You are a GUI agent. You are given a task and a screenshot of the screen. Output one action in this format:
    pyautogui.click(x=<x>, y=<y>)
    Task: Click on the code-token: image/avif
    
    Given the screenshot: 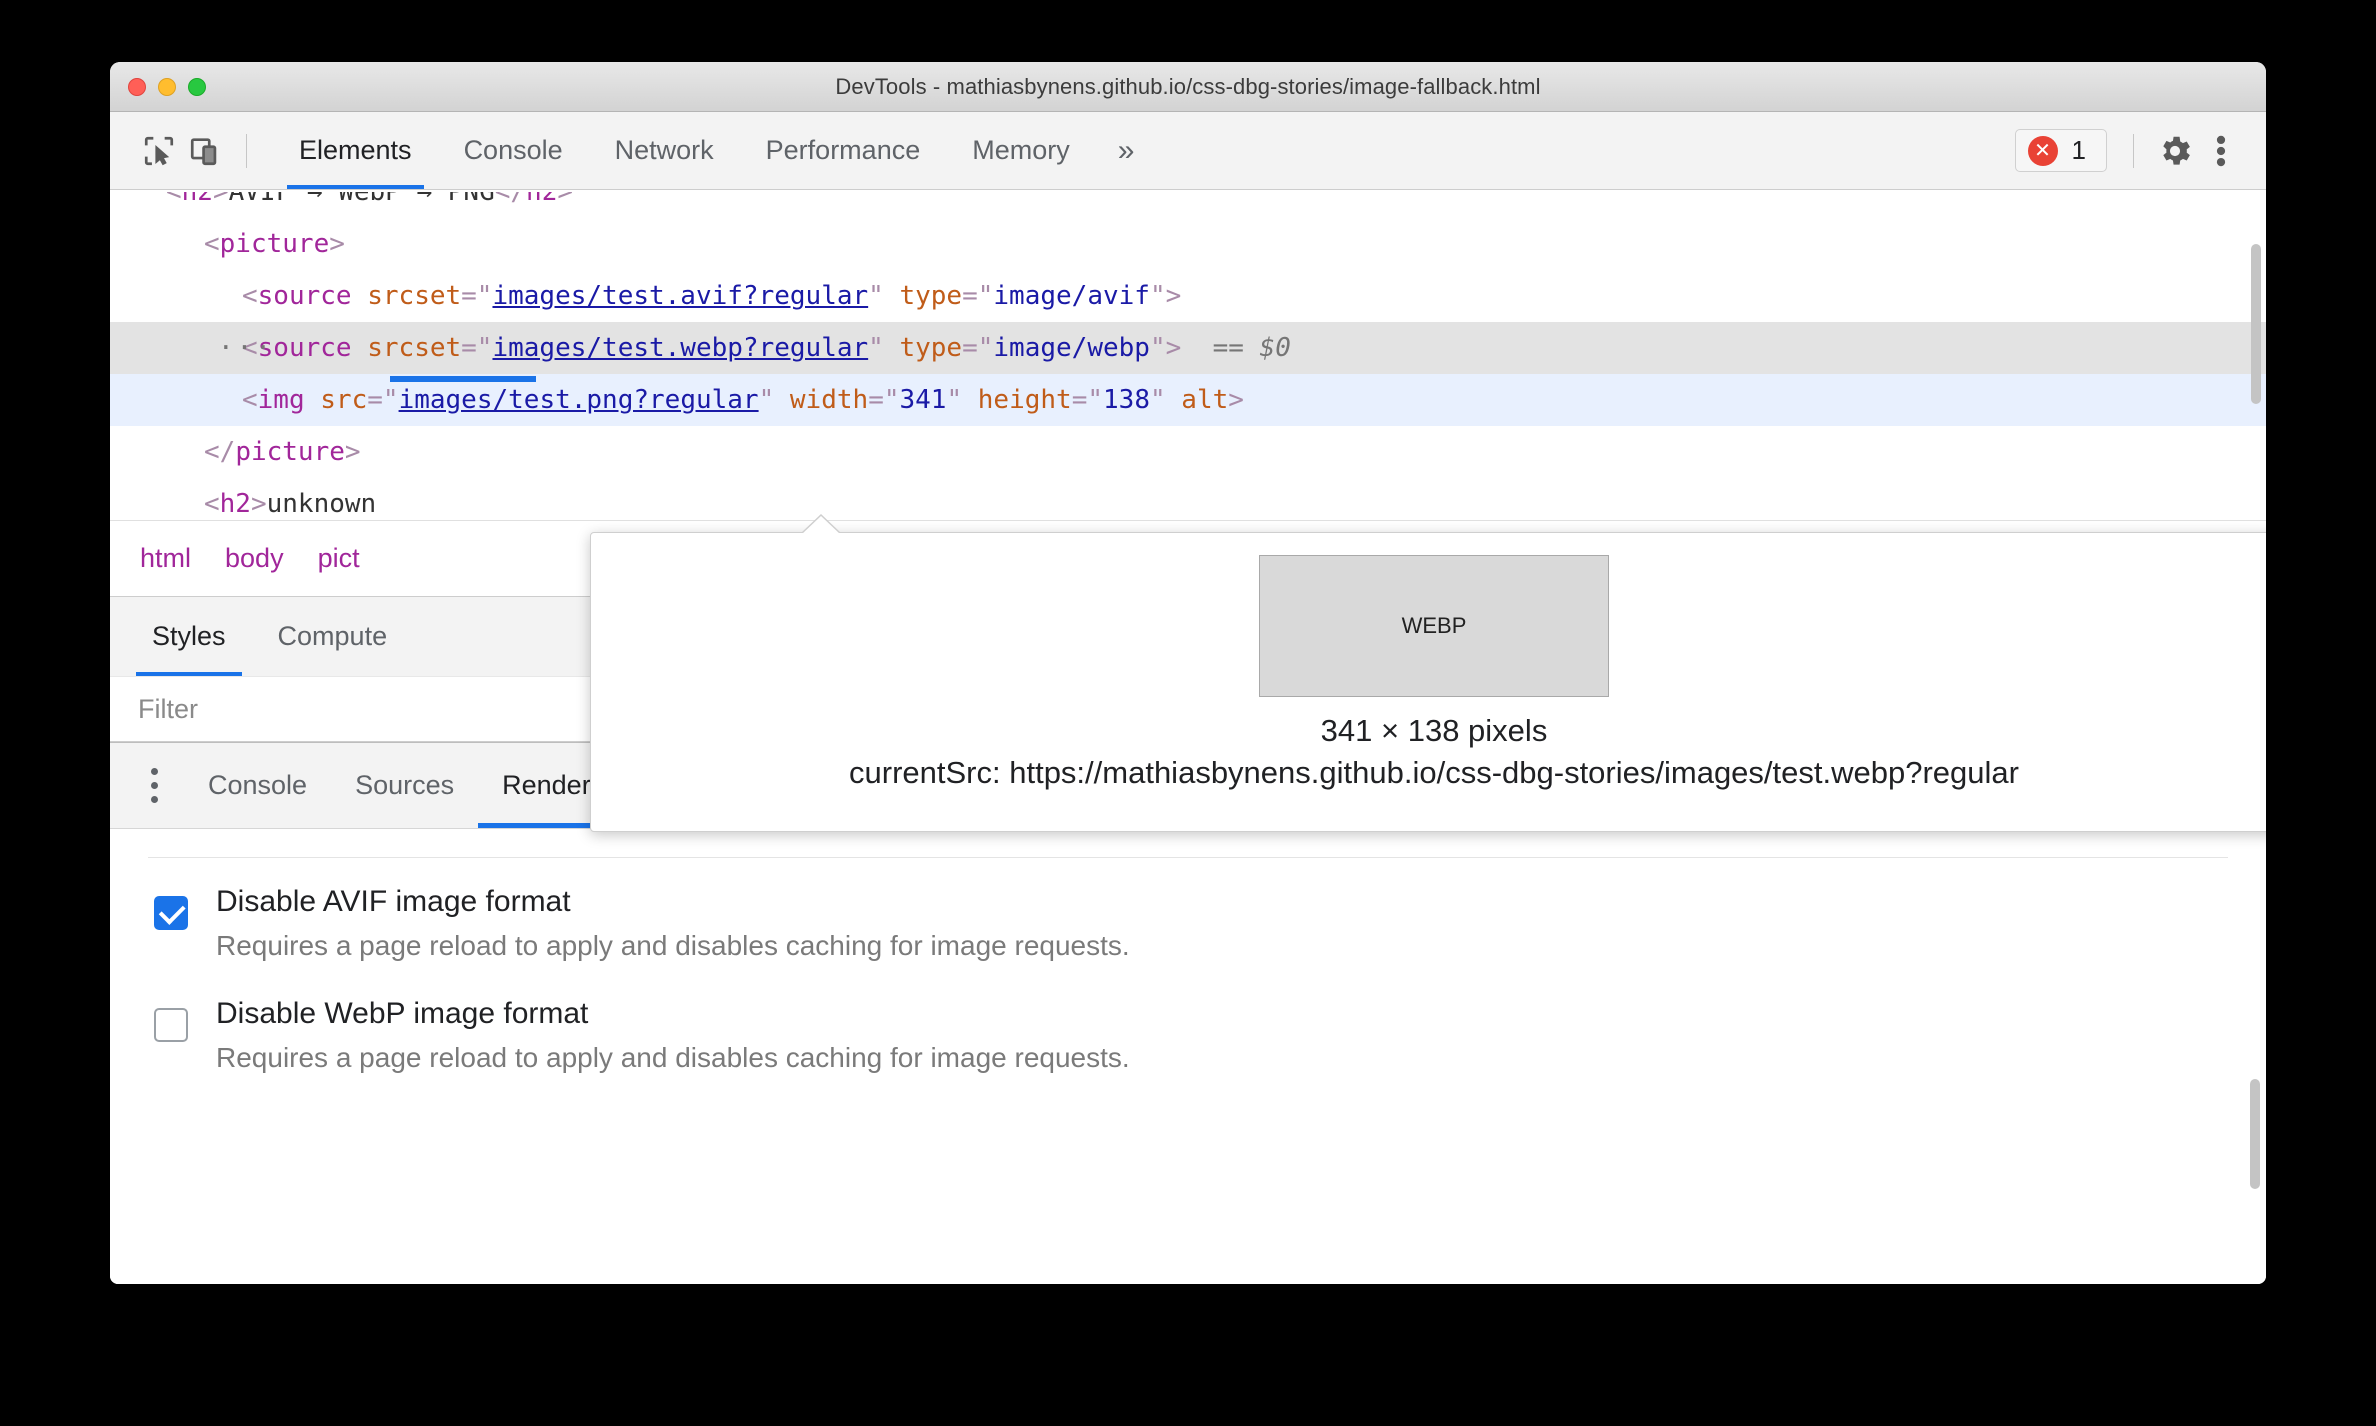 What is the action you would take?
    pyautogui.click(x=1071, y=296)
    